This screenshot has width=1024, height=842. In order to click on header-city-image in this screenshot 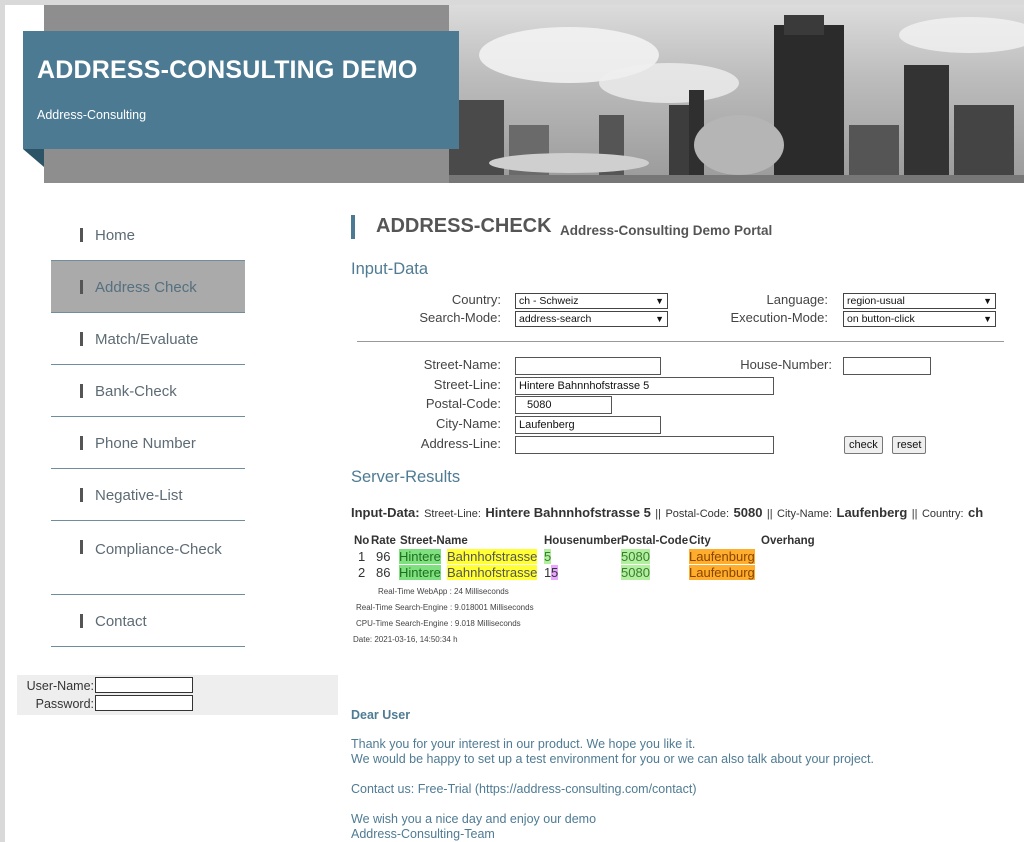, I will do `click(736, 94)`.